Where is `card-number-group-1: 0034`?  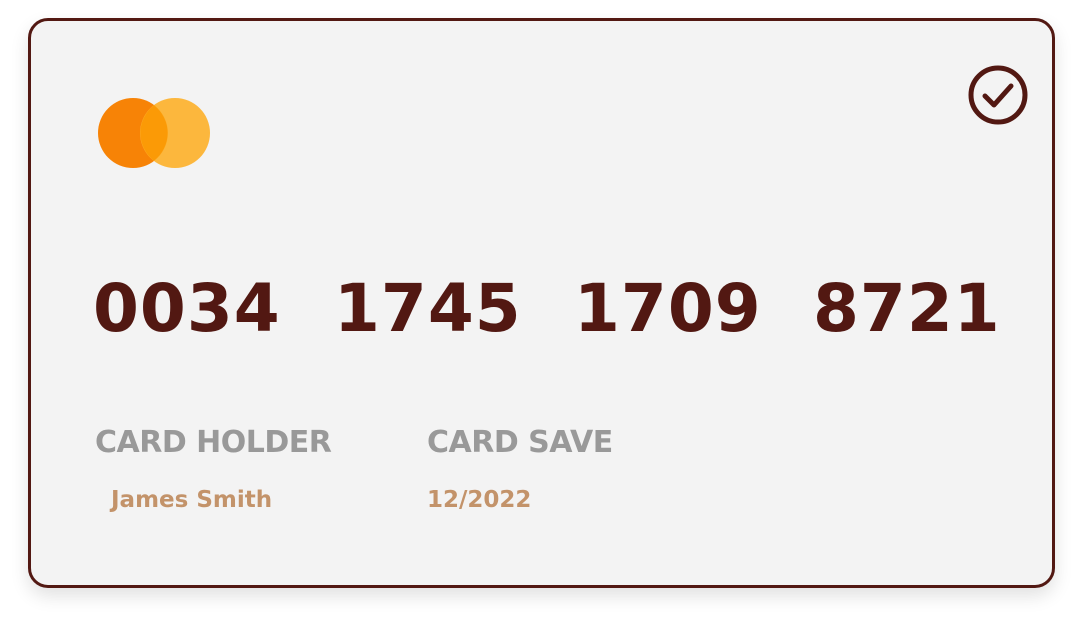
card-number-group-1: 0034 is located at coordinates (187, 308).